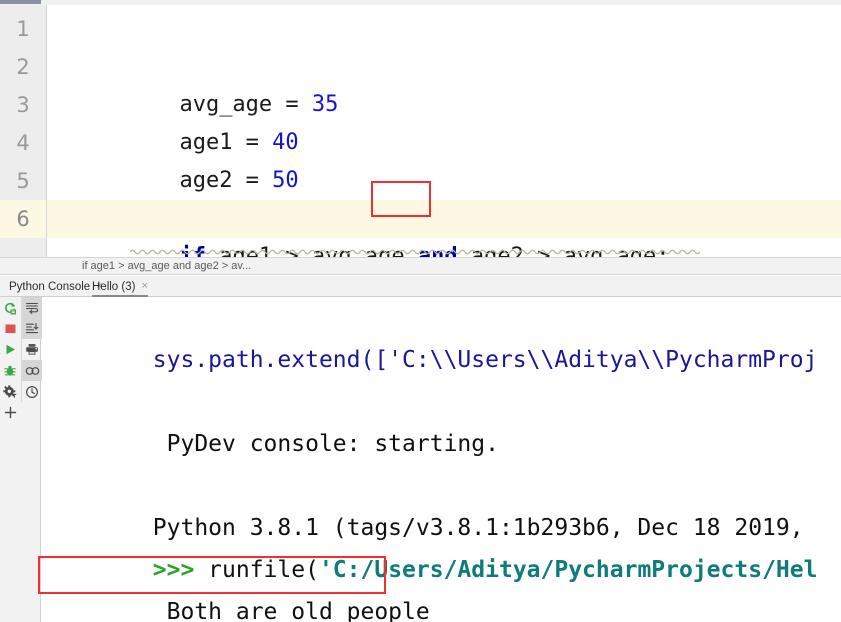 The width and height of the screenshot is (841, 622). I want to click on debug-button, so click(10, 370).